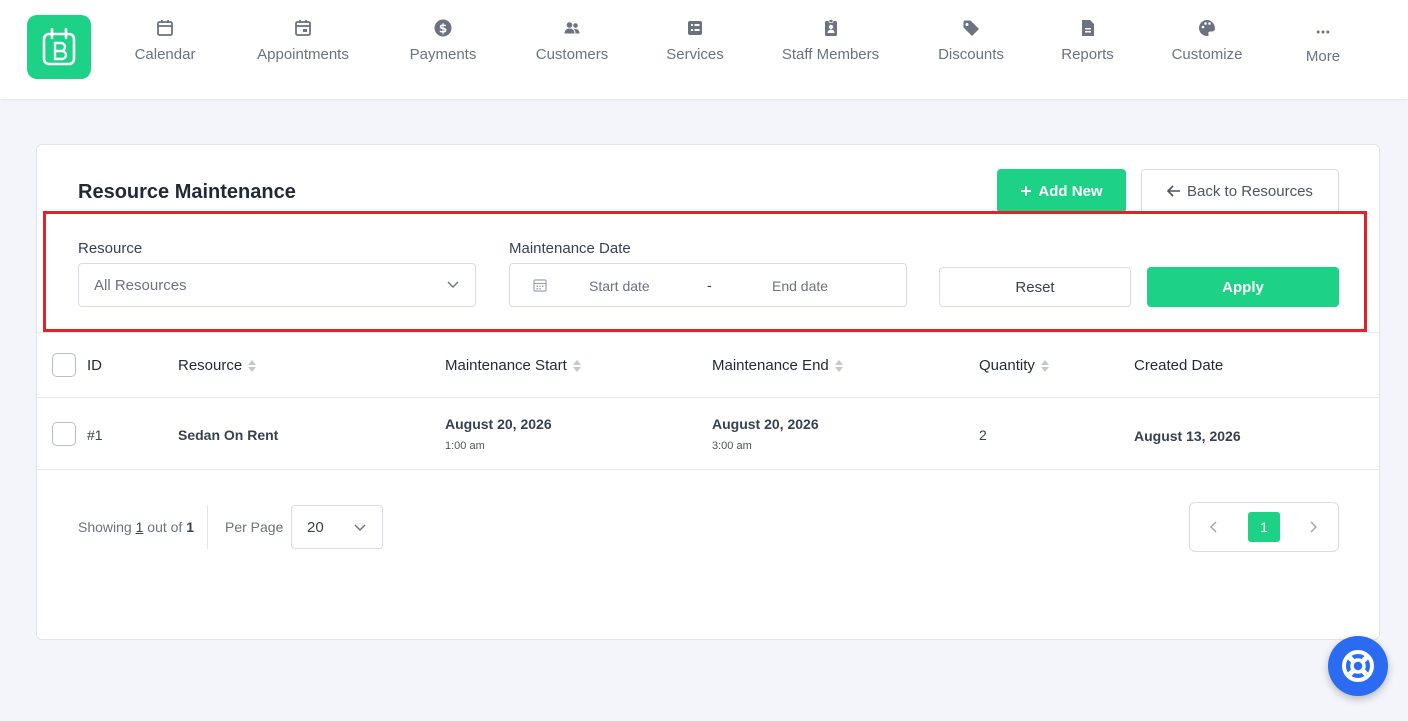 The width and height of the screenshot is (1408, 721). Describe the element at coordinates (1007, 365) in the screenshot. I see `column-label: Quantity` at that location.